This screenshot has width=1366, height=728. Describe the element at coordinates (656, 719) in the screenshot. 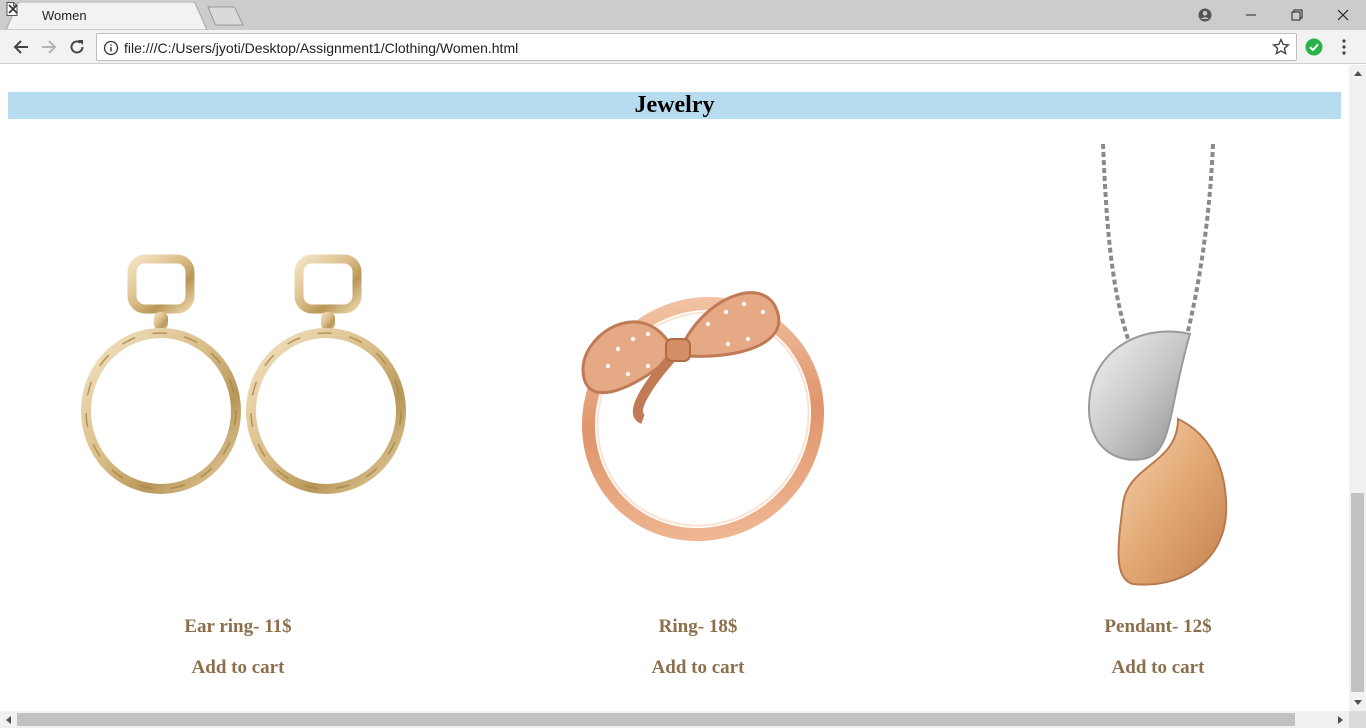

I see `horizontal-scroll-thumb` at that location.